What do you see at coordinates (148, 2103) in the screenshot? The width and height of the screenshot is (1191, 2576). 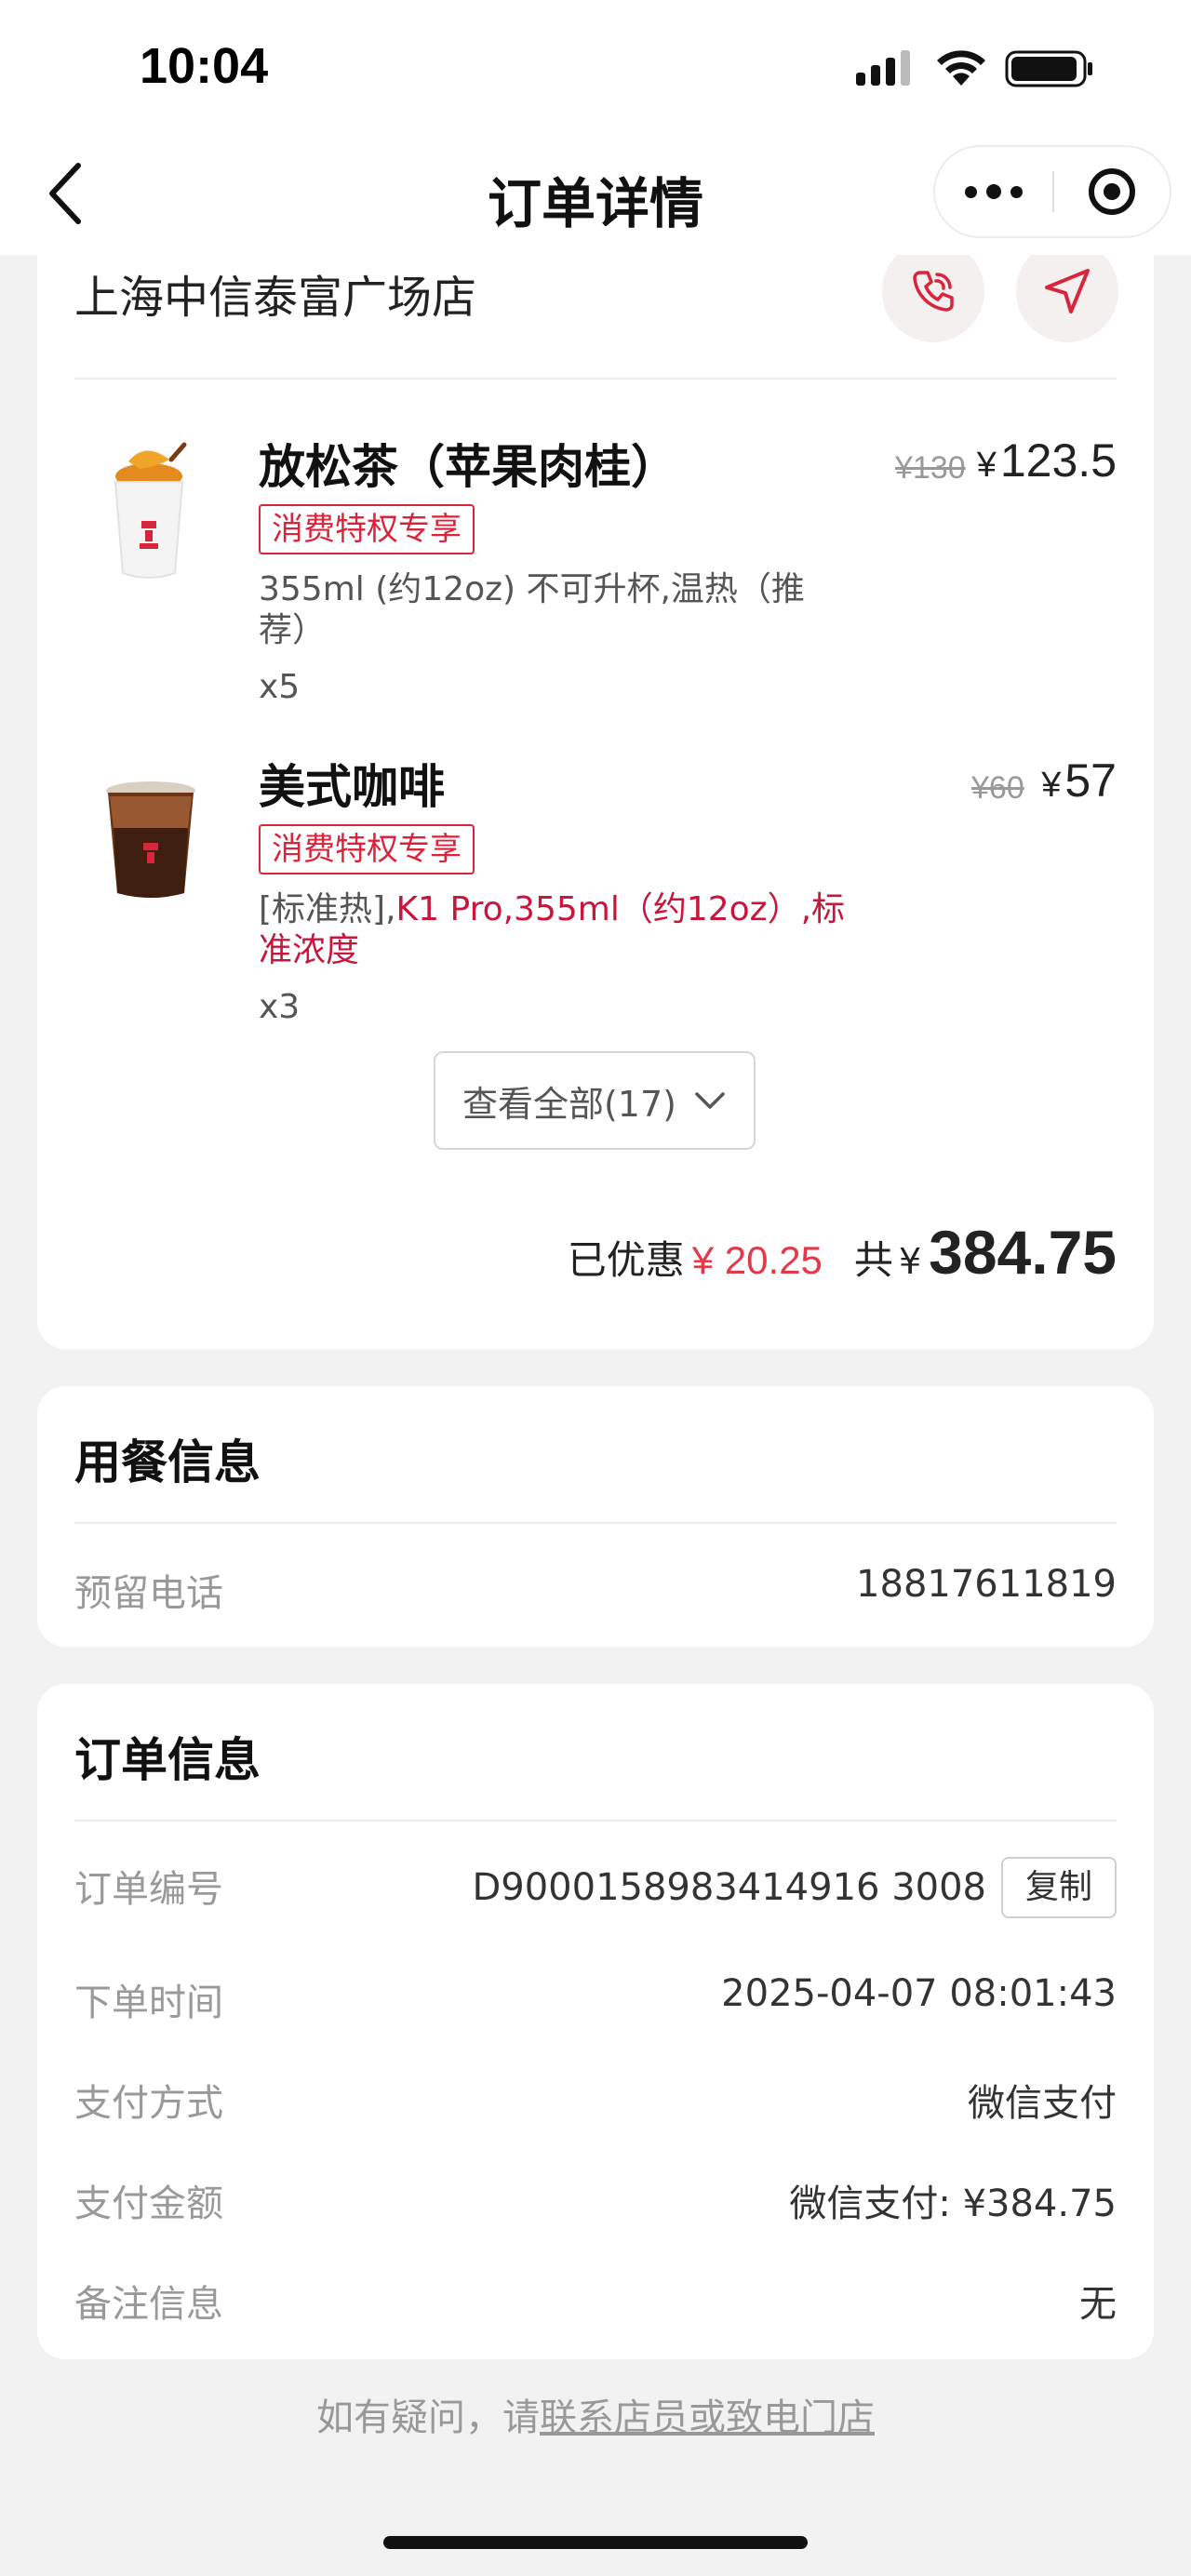 I see `payment-method-label: 支付方式` at bounding box center [148, 2103].